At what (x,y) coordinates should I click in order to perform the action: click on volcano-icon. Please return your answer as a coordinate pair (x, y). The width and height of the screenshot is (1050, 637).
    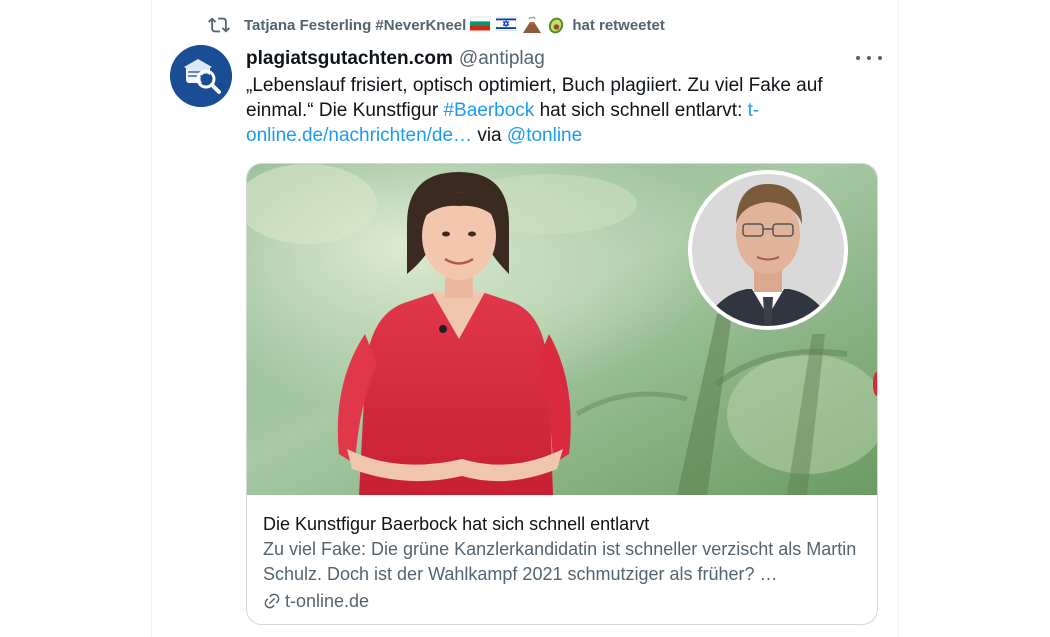
    Looking at the image, I should click on (532, 25).